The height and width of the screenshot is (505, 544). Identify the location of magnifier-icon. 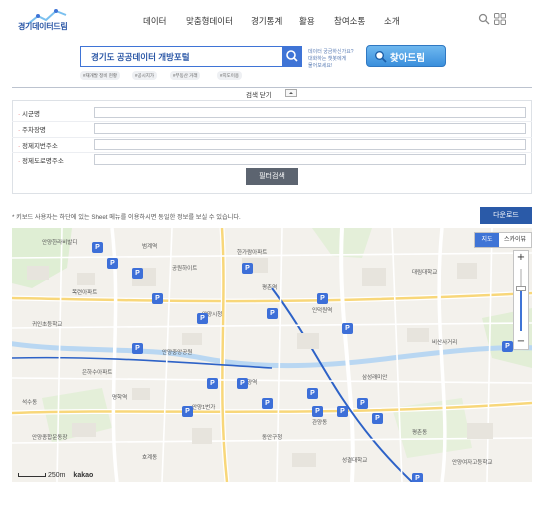
(381, 57).